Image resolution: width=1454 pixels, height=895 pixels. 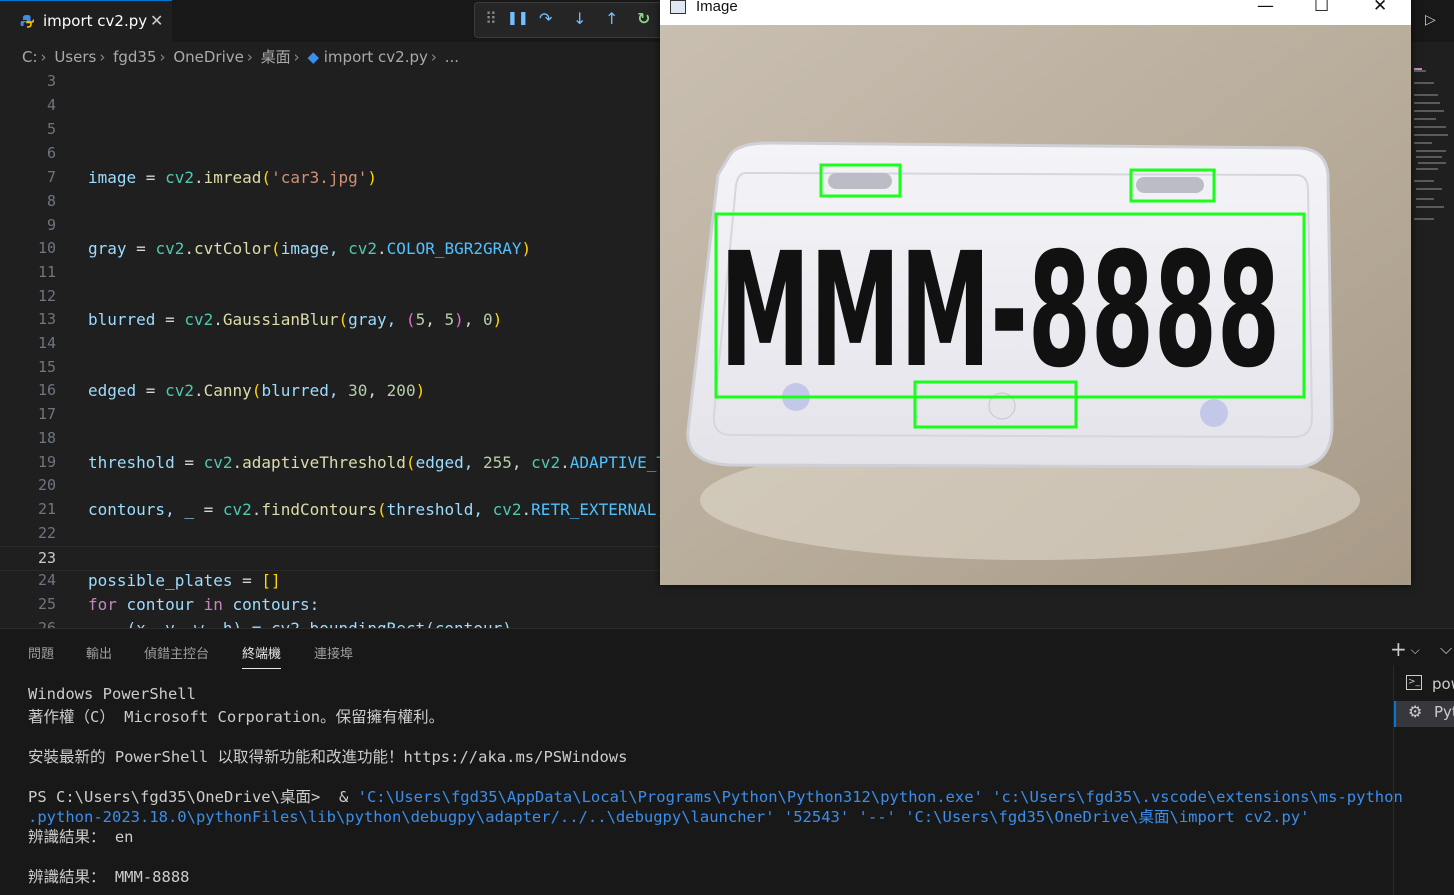 I want to click on tab-import-cv2: import cv2.py ✕, so click(x=86, y=21).